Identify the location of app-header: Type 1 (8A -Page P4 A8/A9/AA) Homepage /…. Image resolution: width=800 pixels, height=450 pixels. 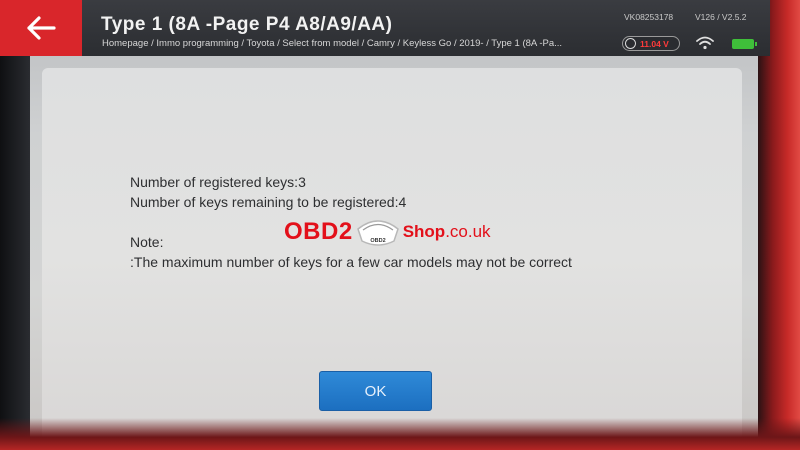
(385, 28).